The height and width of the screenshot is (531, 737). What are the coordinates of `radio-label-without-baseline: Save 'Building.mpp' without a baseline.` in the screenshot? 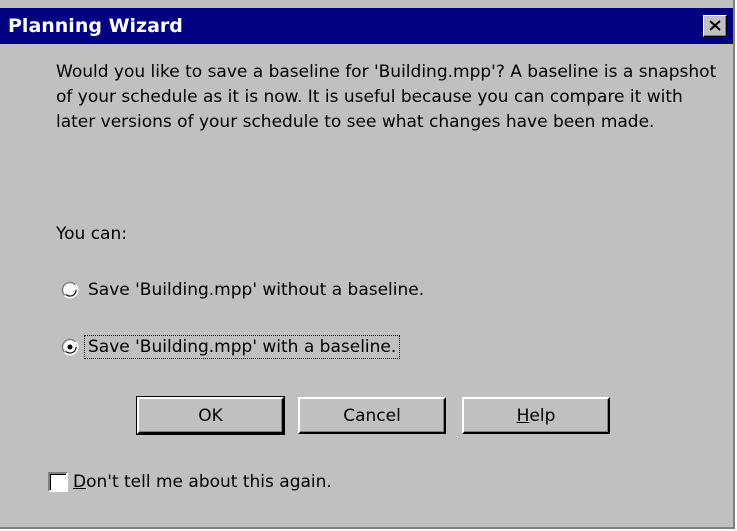 It's located at (256, 290).